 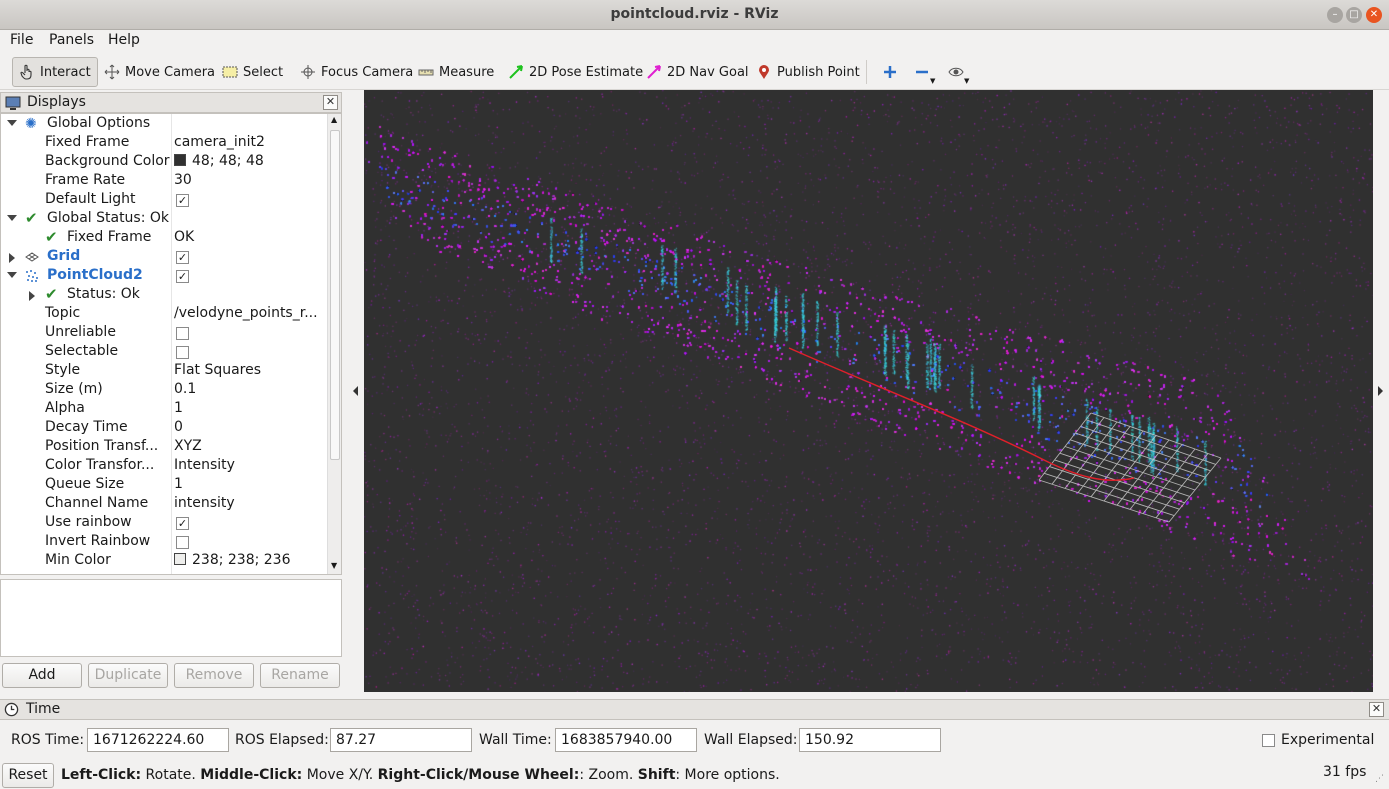 I want to click on topic-label: Topic, so click(x=63, y=313).